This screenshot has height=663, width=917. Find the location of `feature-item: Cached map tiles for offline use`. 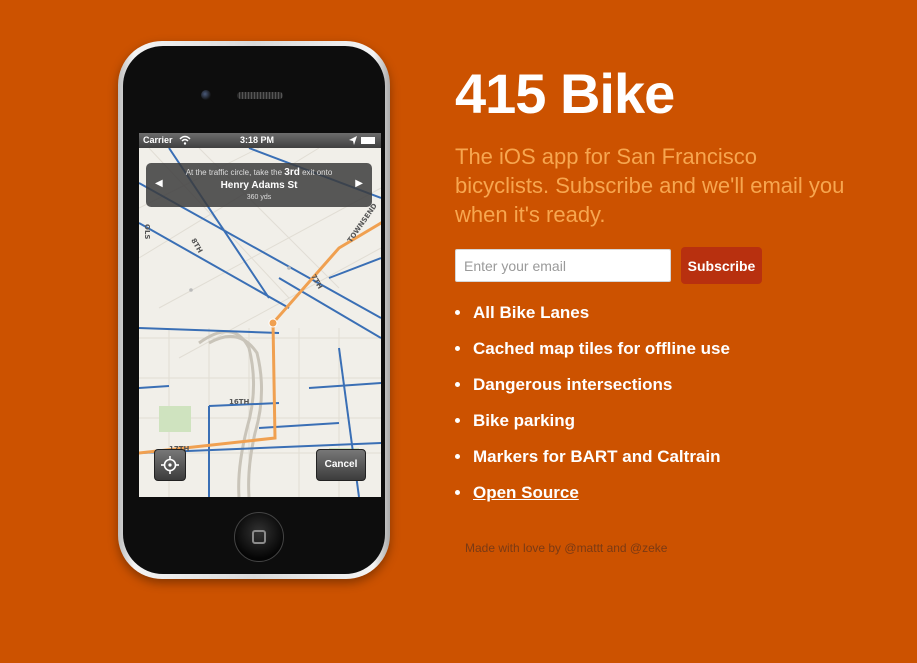

feature-item: Cached map tiles for offline use is located at coordinates (592, 354).